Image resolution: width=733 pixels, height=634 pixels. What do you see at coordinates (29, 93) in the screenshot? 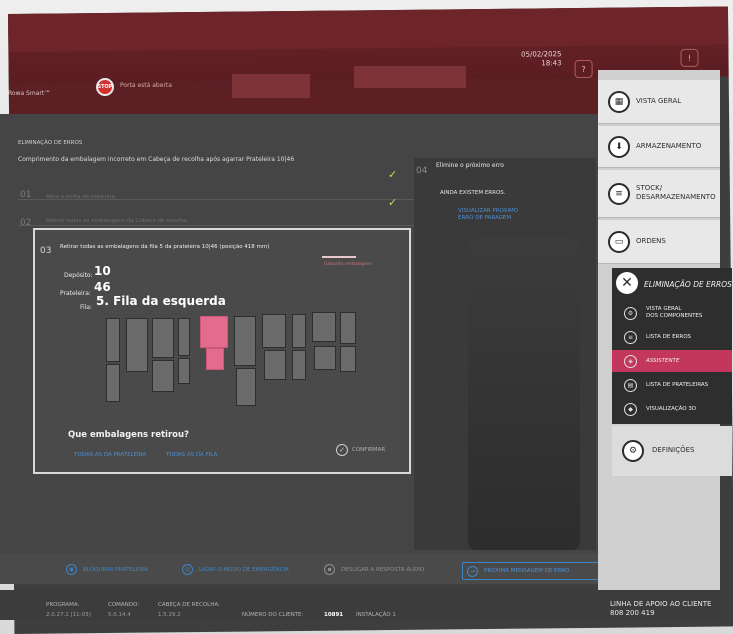
I see `brand-label: Rowa Smart™` at bounding box center [29, 93].